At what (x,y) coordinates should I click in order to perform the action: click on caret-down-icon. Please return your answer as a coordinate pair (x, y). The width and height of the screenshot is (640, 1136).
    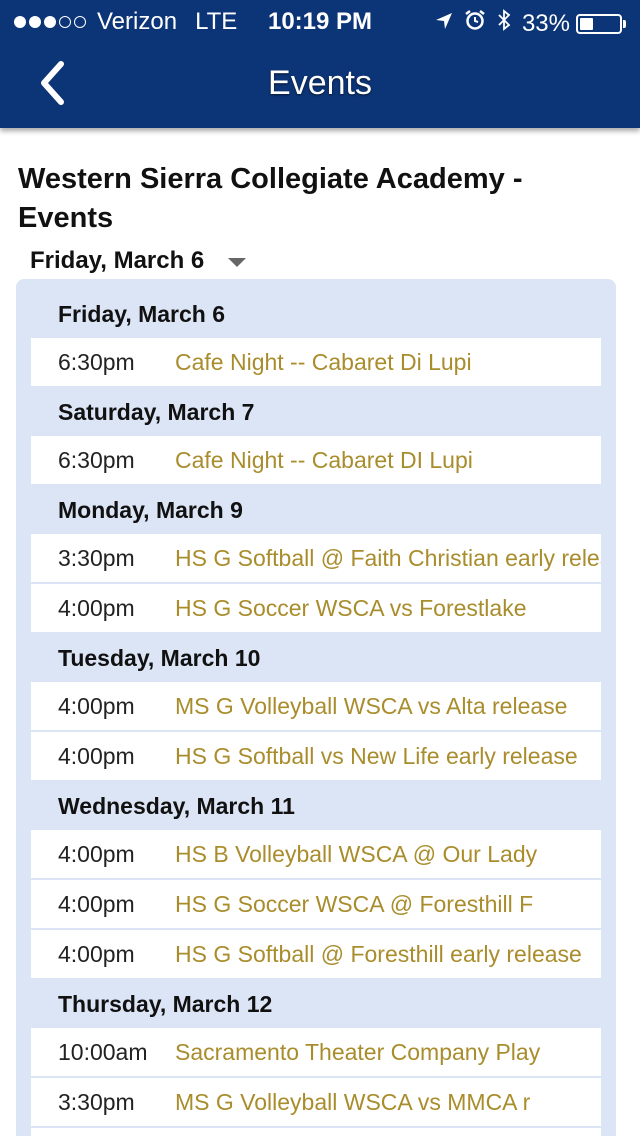
    Looking at the image, I should click on (237, 262).